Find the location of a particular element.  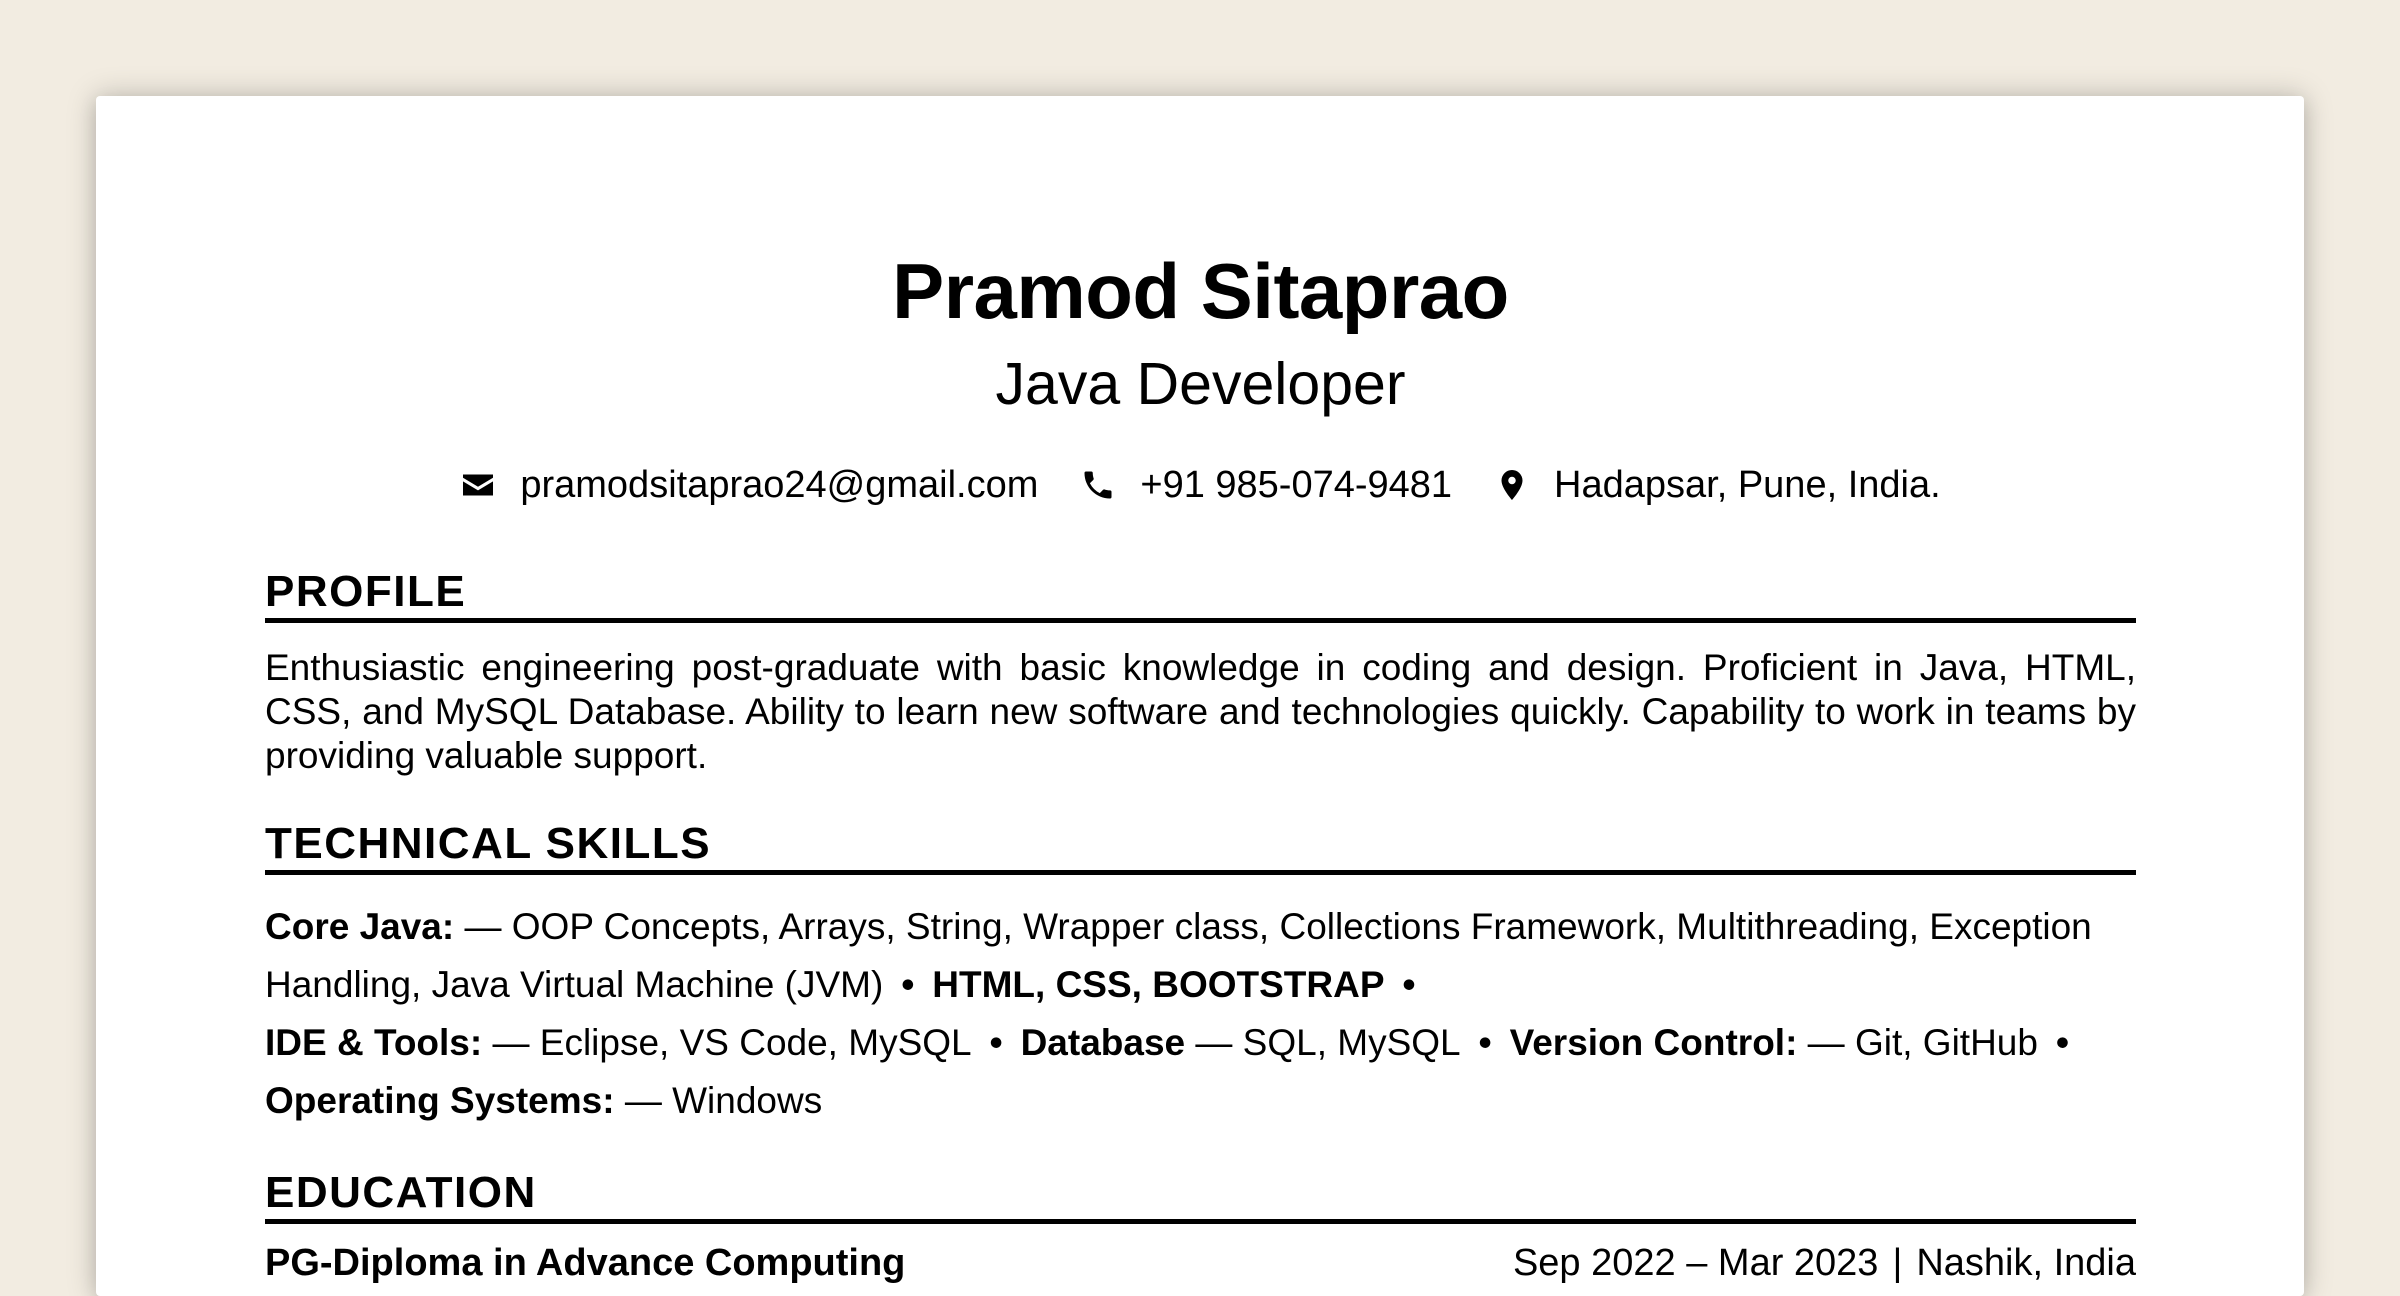

contact-email: pramodsitaprao24@gmail.com is located at coordinates (749, 485).